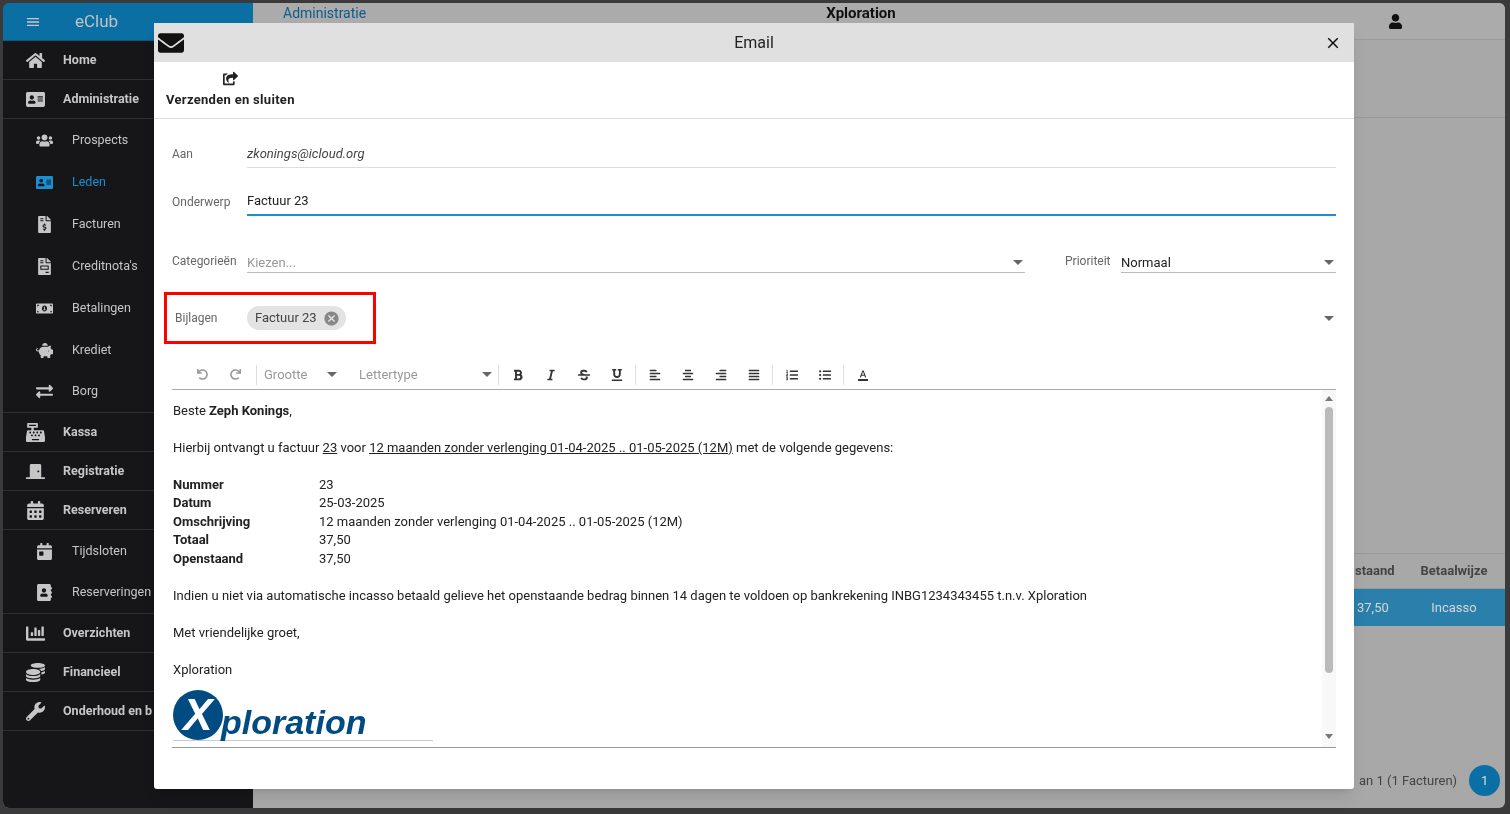 This screenshot has height=814, width=1510. What do you see at coordinates (36, 60) in the screenshot?
I see `home-icon` at bounding box center [36, 60].